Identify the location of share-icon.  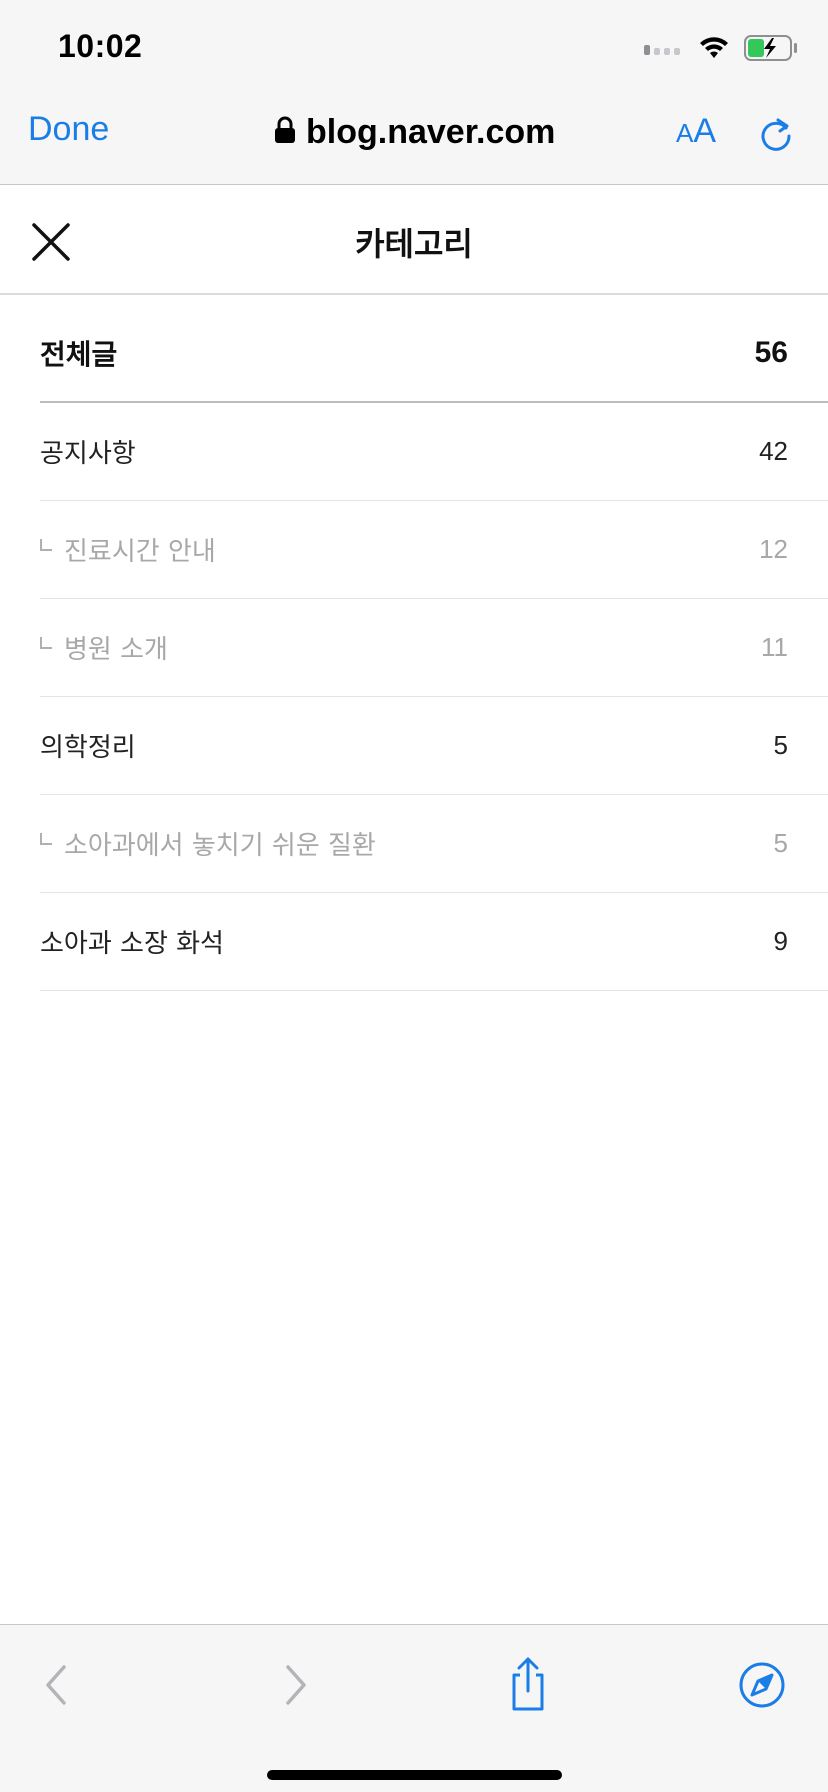
(528, 1685).